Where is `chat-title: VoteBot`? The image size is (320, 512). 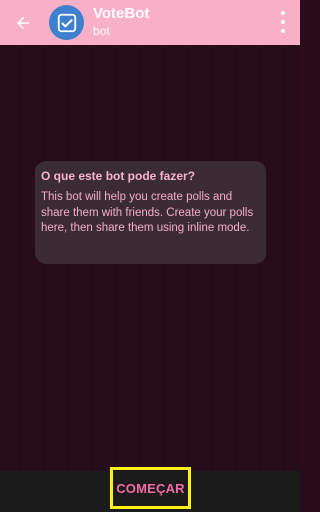
chat-title: VoteBot is located at coordinates (121, 13).